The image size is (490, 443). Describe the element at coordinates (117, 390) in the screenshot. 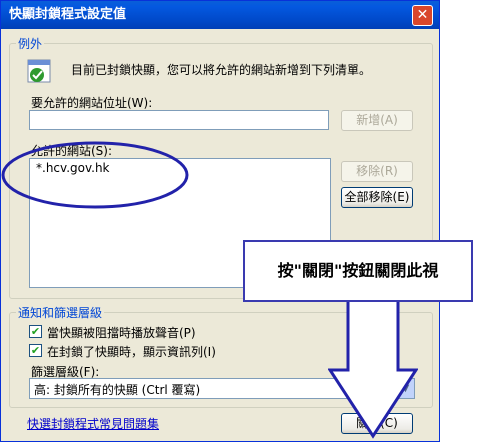

I see `filter-level-value: 高: 封鎖所有的快顯 (Ctrl 覆寫)` at that location.